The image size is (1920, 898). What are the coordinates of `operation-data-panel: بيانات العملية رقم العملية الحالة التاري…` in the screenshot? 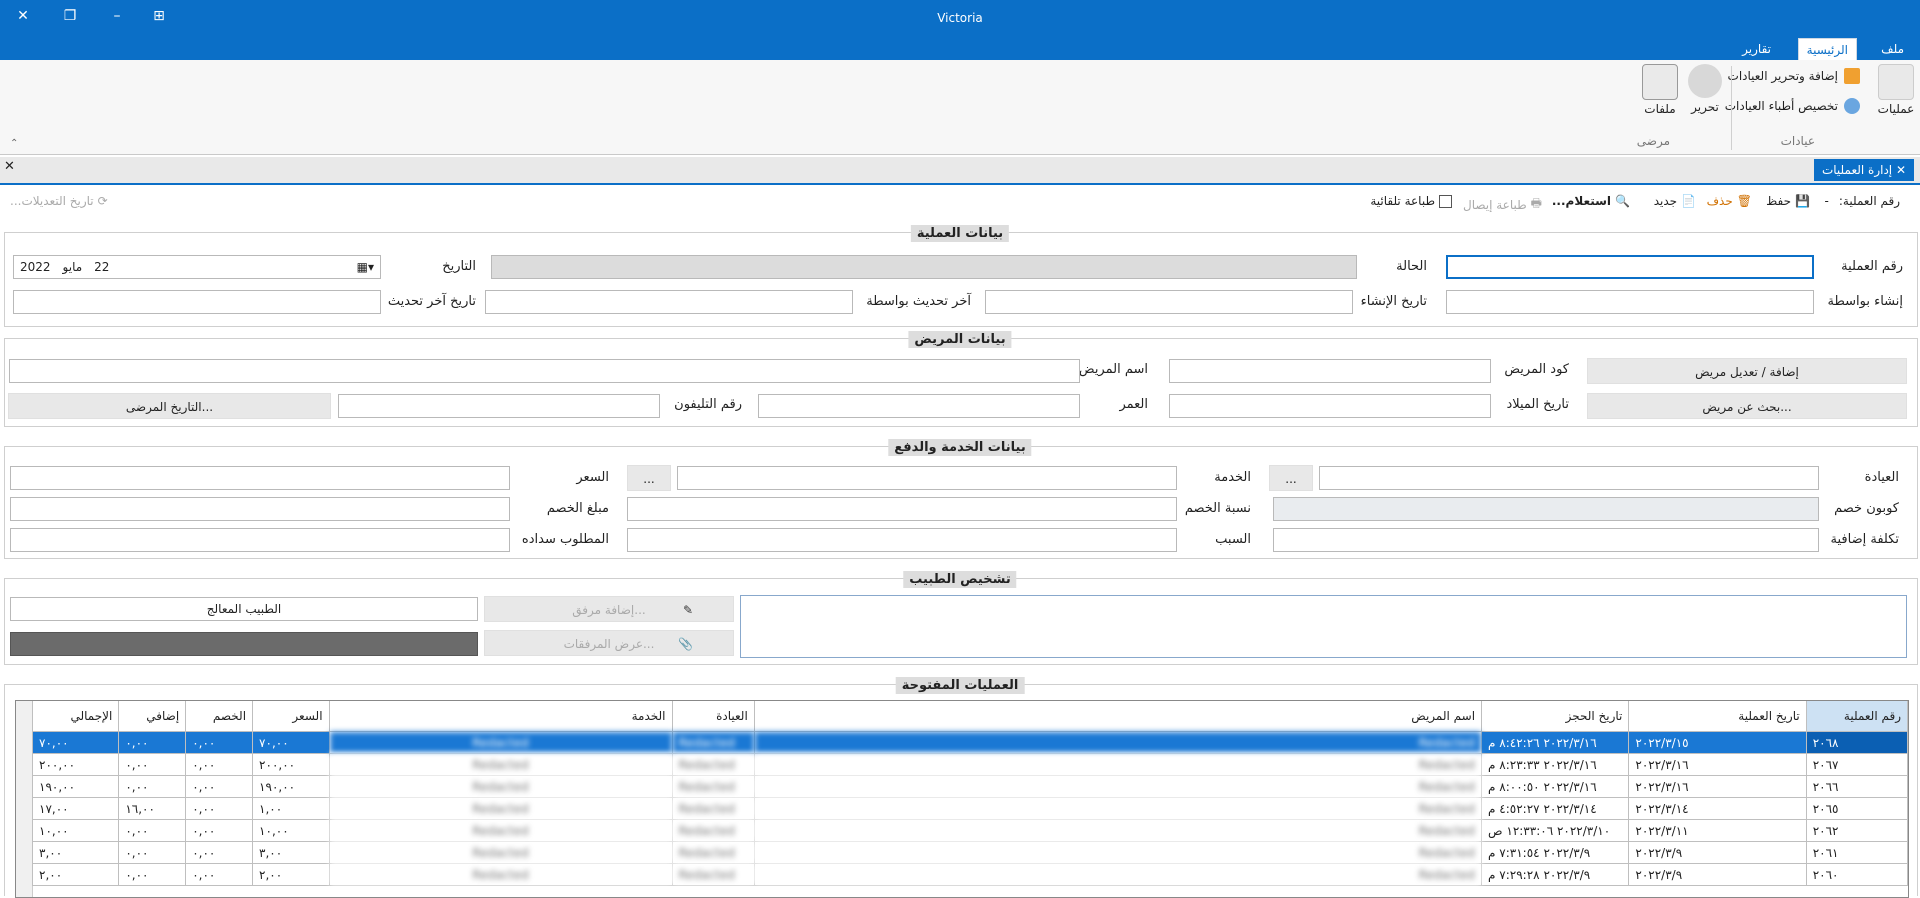 It's located at (961, 276).